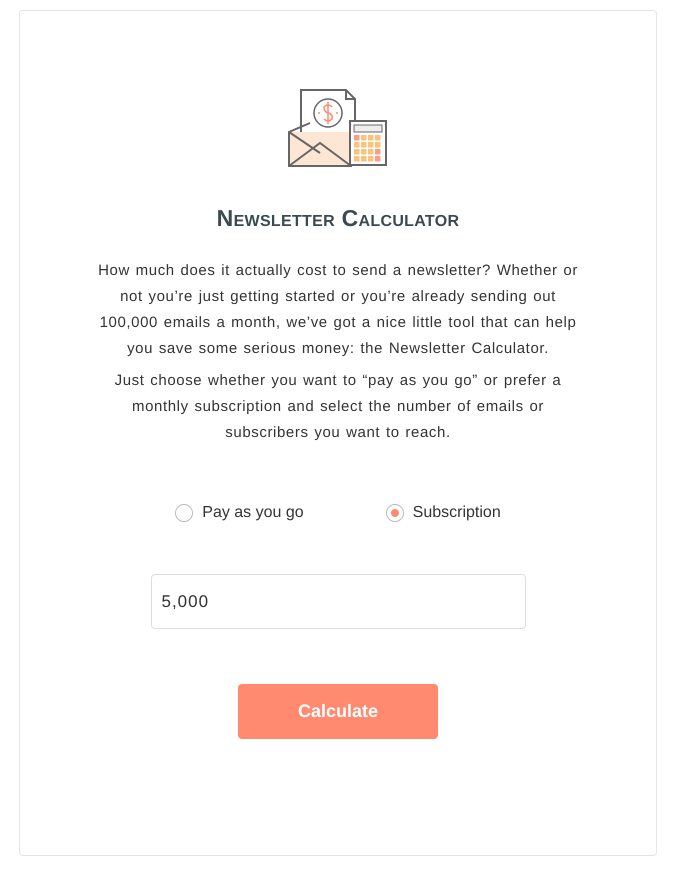 The image size is (676, 871). I want to click on description-paragraph: How much does it actually cost to send a newsletter? Whether or not you’re just getting started or you’re already sending out 100,000 emails a month, we’ve got a nice little tool that can help you save some serious money: the Newsletter Calculator., so click(338, 310).